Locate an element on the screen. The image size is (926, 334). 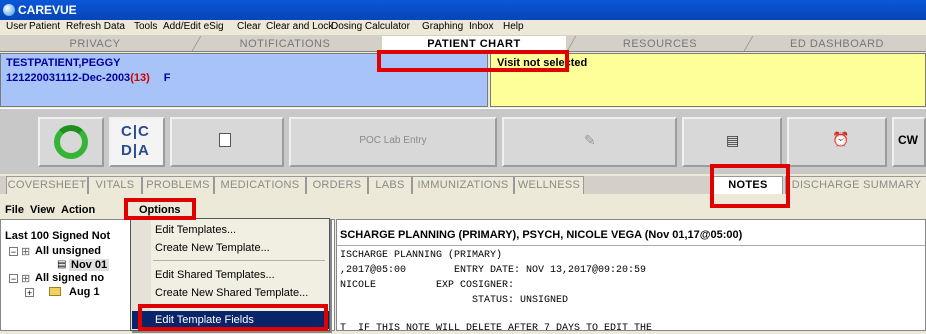
notes-menu-view: View is located at coordinates (42, 210).